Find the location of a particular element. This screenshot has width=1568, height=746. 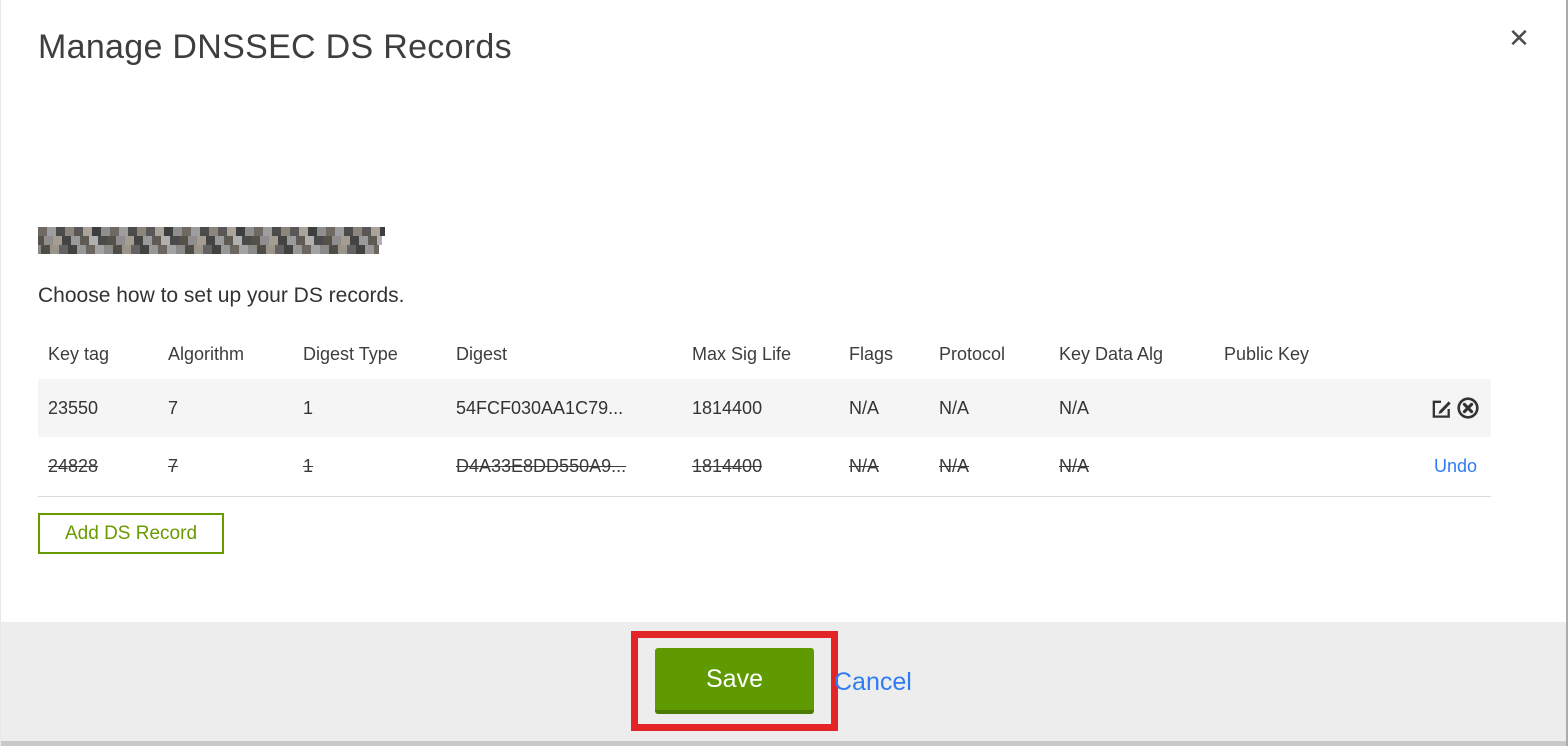

header-algorithm: Algorithm is located at coordinates (206, 354).